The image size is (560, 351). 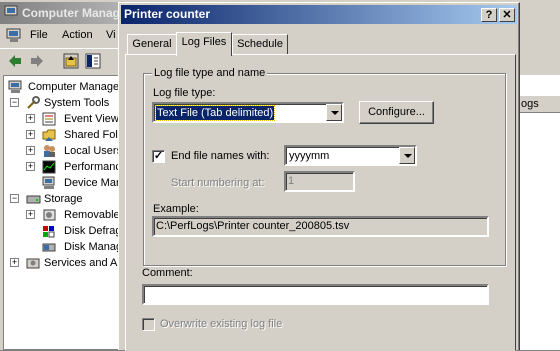 What do you see at coordinates (320, 226) in the screenshot?
I see `example-path-field: C:\PerfLogs\Printer counter_200805.tsv` at bounding box center [320, 226].